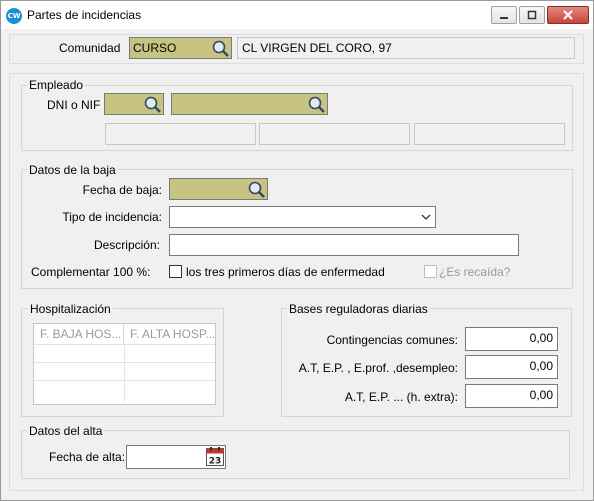  What do you see at coordinates (541, 338) in the screenshot?
I see `bases-row-1-value: 0,00` at bounding box center [541, 338].